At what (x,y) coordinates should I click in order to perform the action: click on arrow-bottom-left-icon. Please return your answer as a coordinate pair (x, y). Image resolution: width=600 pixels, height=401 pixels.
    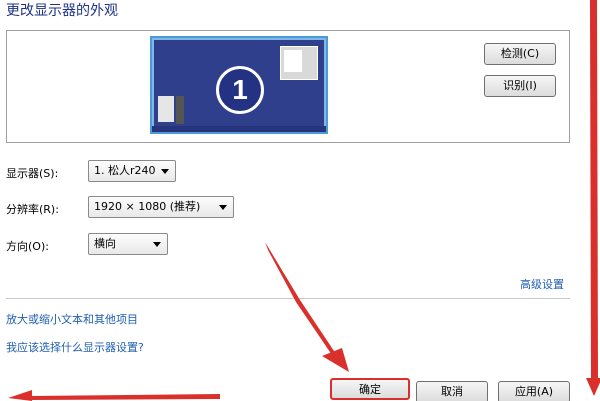
    Looking at the image, I should click on (114, 395).